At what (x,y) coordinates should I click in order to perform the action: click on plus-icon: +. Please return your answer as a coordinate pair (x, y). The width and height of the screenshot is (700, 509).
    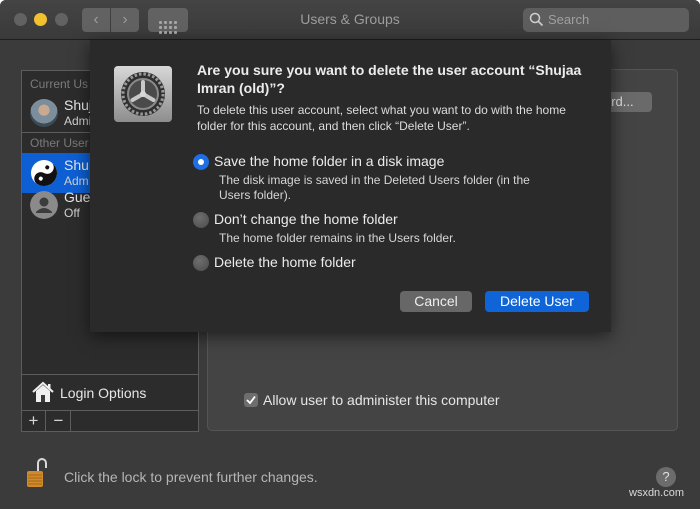
    Looking at the image, I should click on (33, 420).